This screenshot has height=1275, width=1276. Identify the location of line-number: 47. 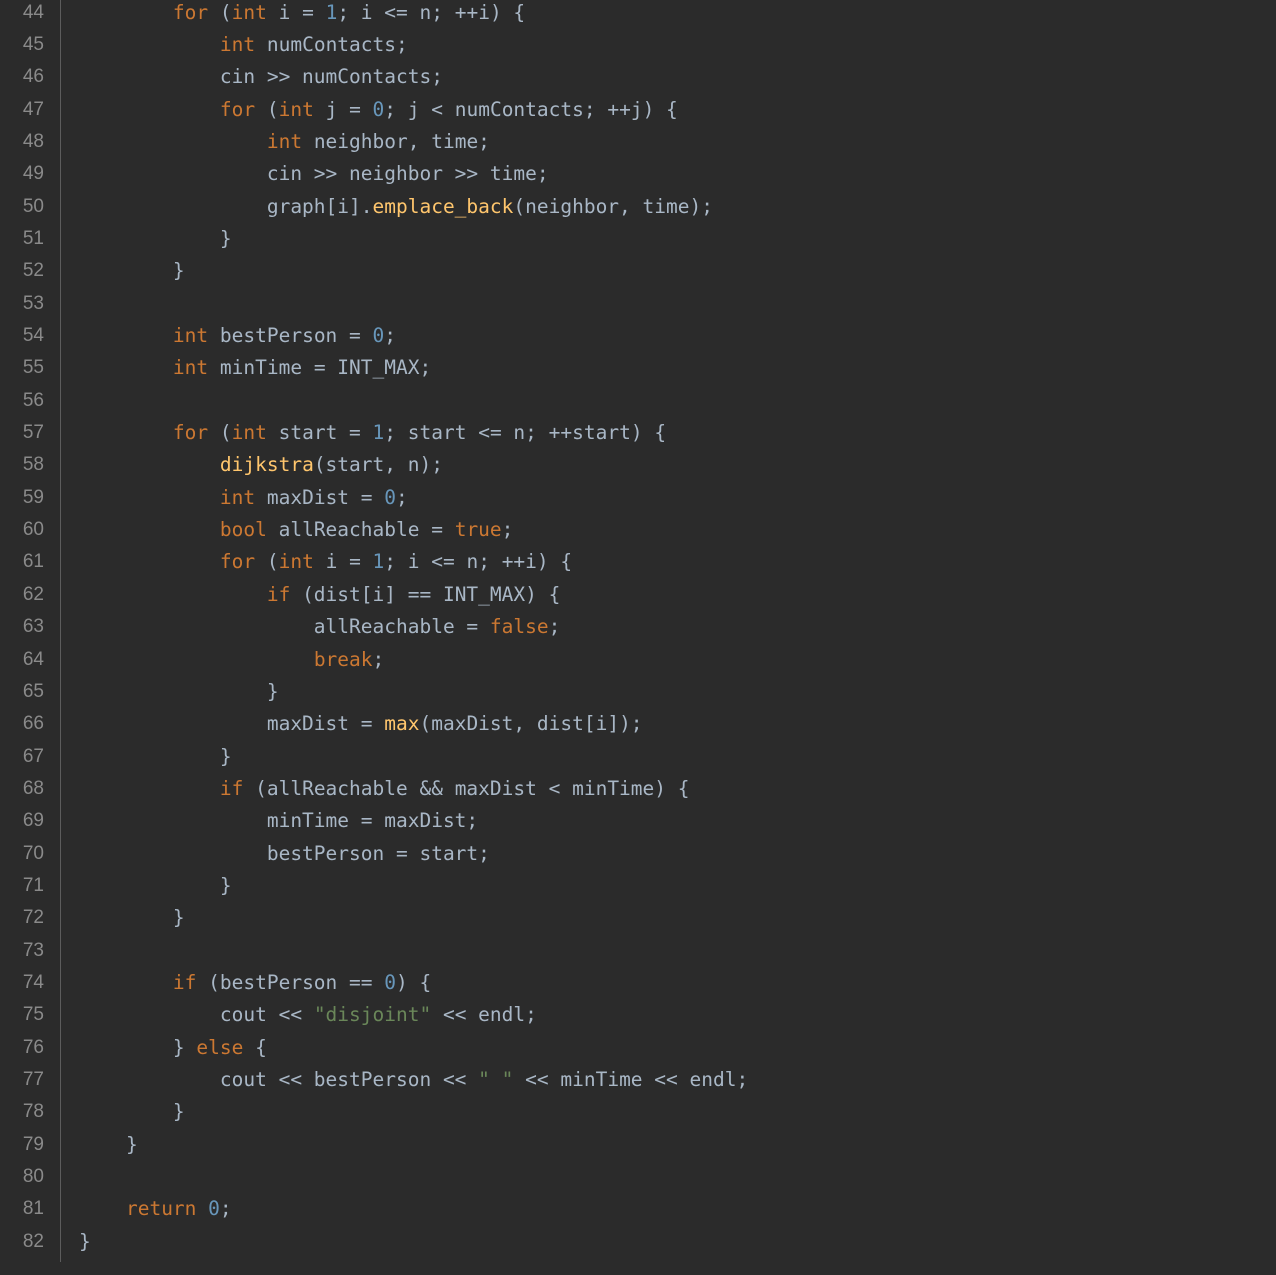
(33, 109).